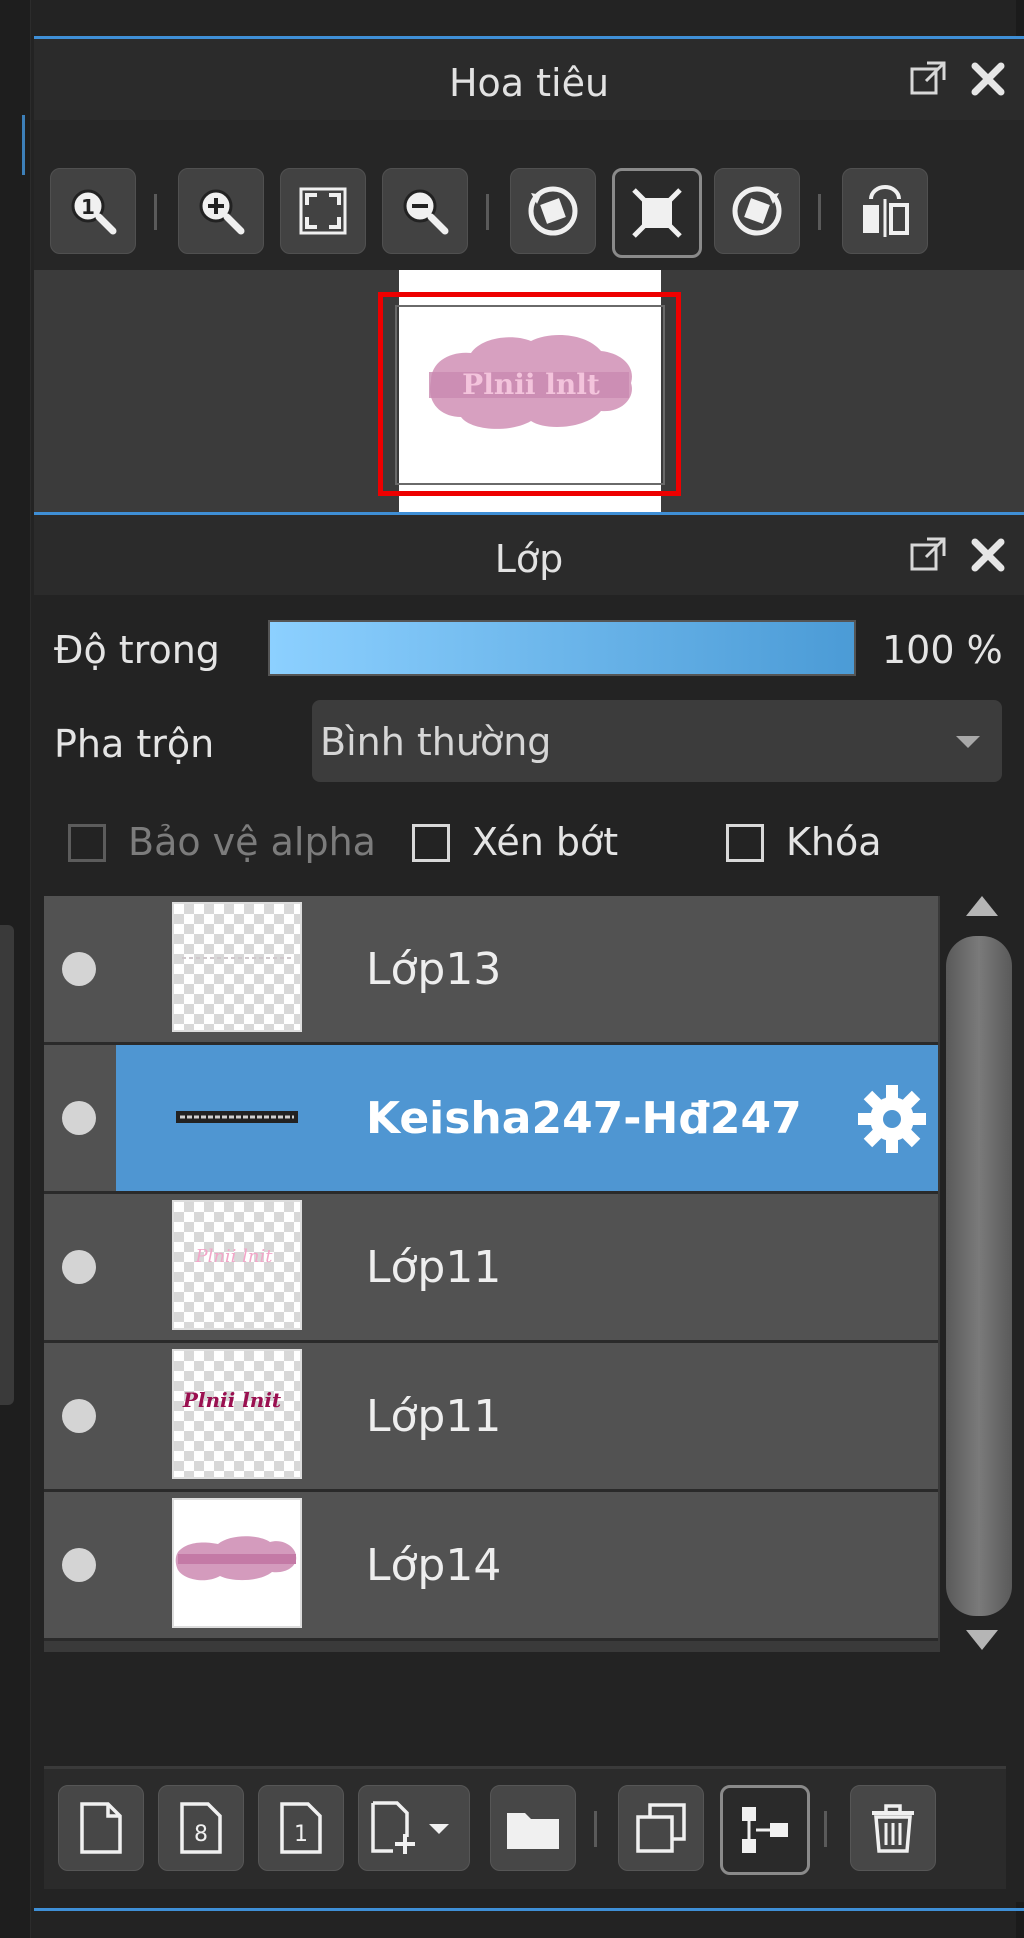 Image resolution: width=1024 pixels, height=1938 pixels. I want to click on gear-icon, so click(892, 1119).